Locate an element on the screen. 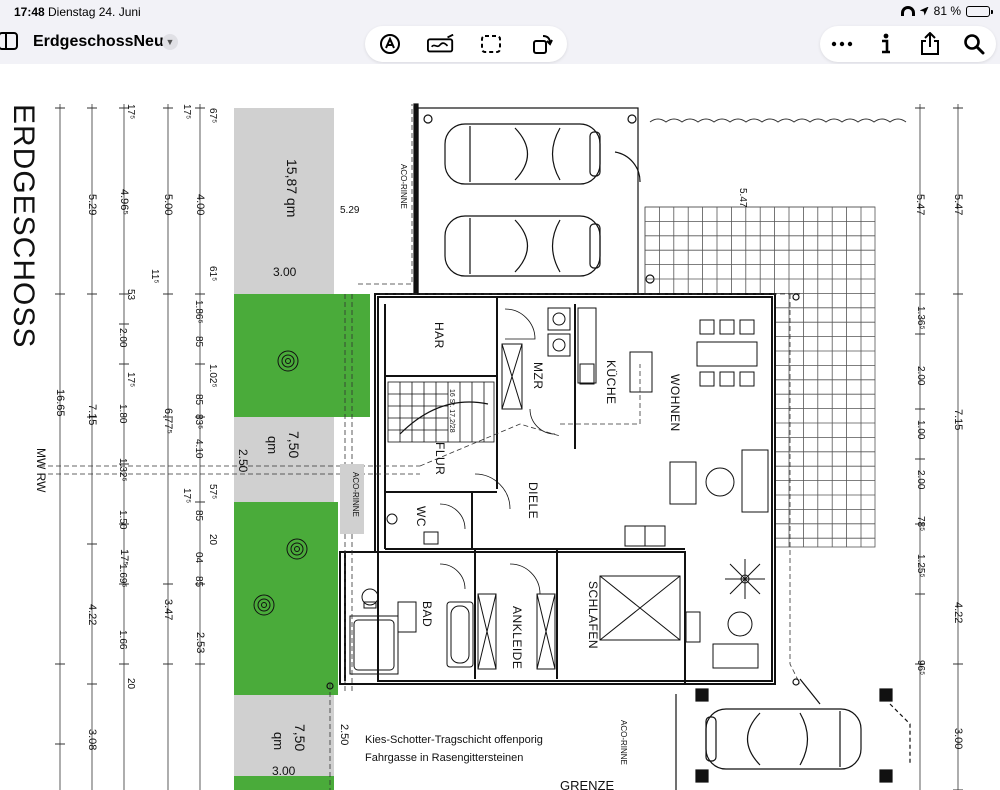  more-icon is located at coordinates (842, 44).